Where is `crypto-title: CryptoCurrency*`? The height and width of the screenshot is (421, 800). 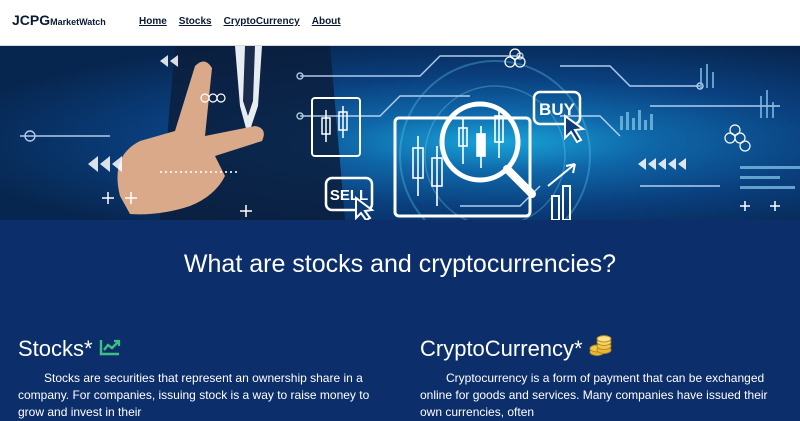
crypto-title: CryptoCurrency* is located at coordinates (501, 348).